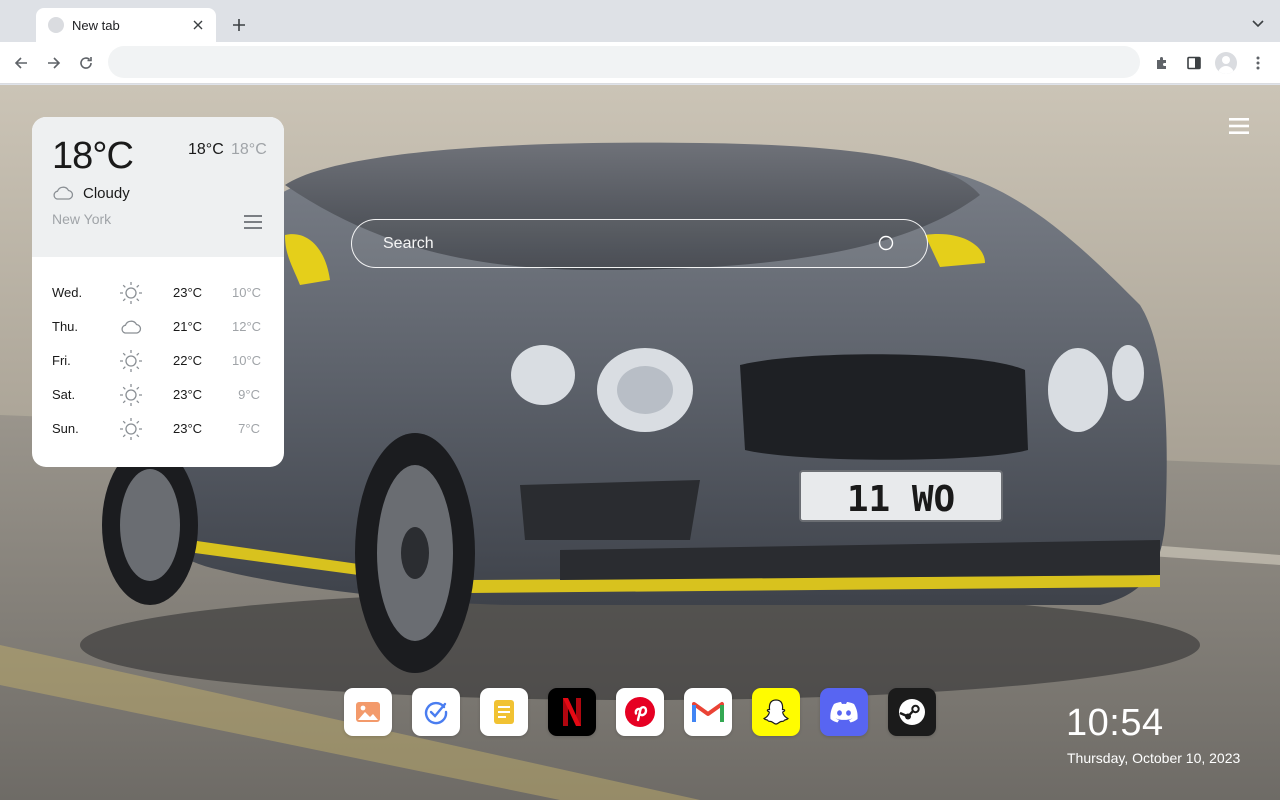 The image size is (1280, 800). What do you see at coordinates (1258, 24) in the screenshot?
I see `chevron-down-icon` at bounding box center [1258, 24].